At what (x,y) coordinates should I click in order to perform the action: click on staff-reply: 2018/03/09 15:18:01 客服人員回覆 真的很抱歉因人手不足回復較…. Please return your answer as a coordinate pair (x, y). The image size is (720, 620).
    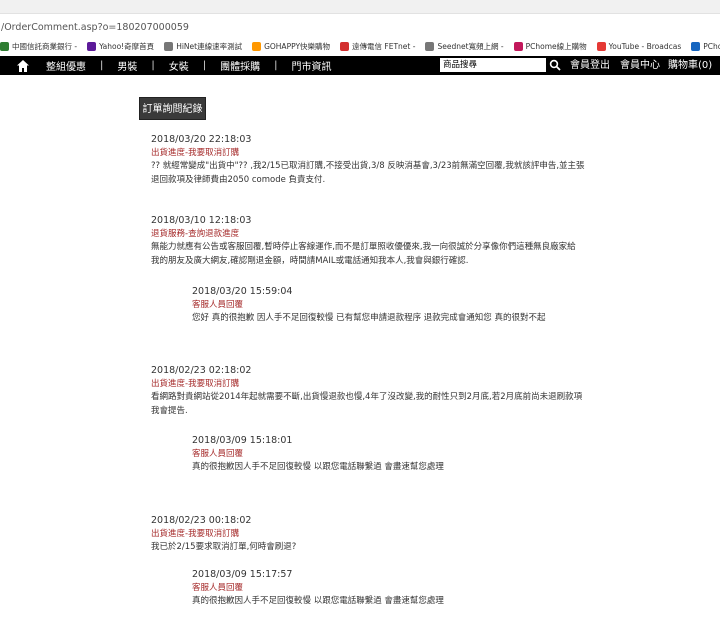
    Looking at the image, I should click on (402, 454).